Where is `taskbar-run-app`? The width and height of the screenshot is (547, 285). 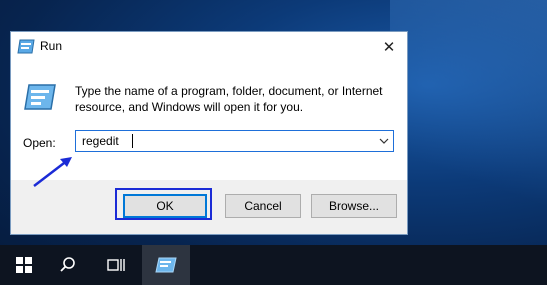 taskbar-run-app is located at coordinates (166, 265).